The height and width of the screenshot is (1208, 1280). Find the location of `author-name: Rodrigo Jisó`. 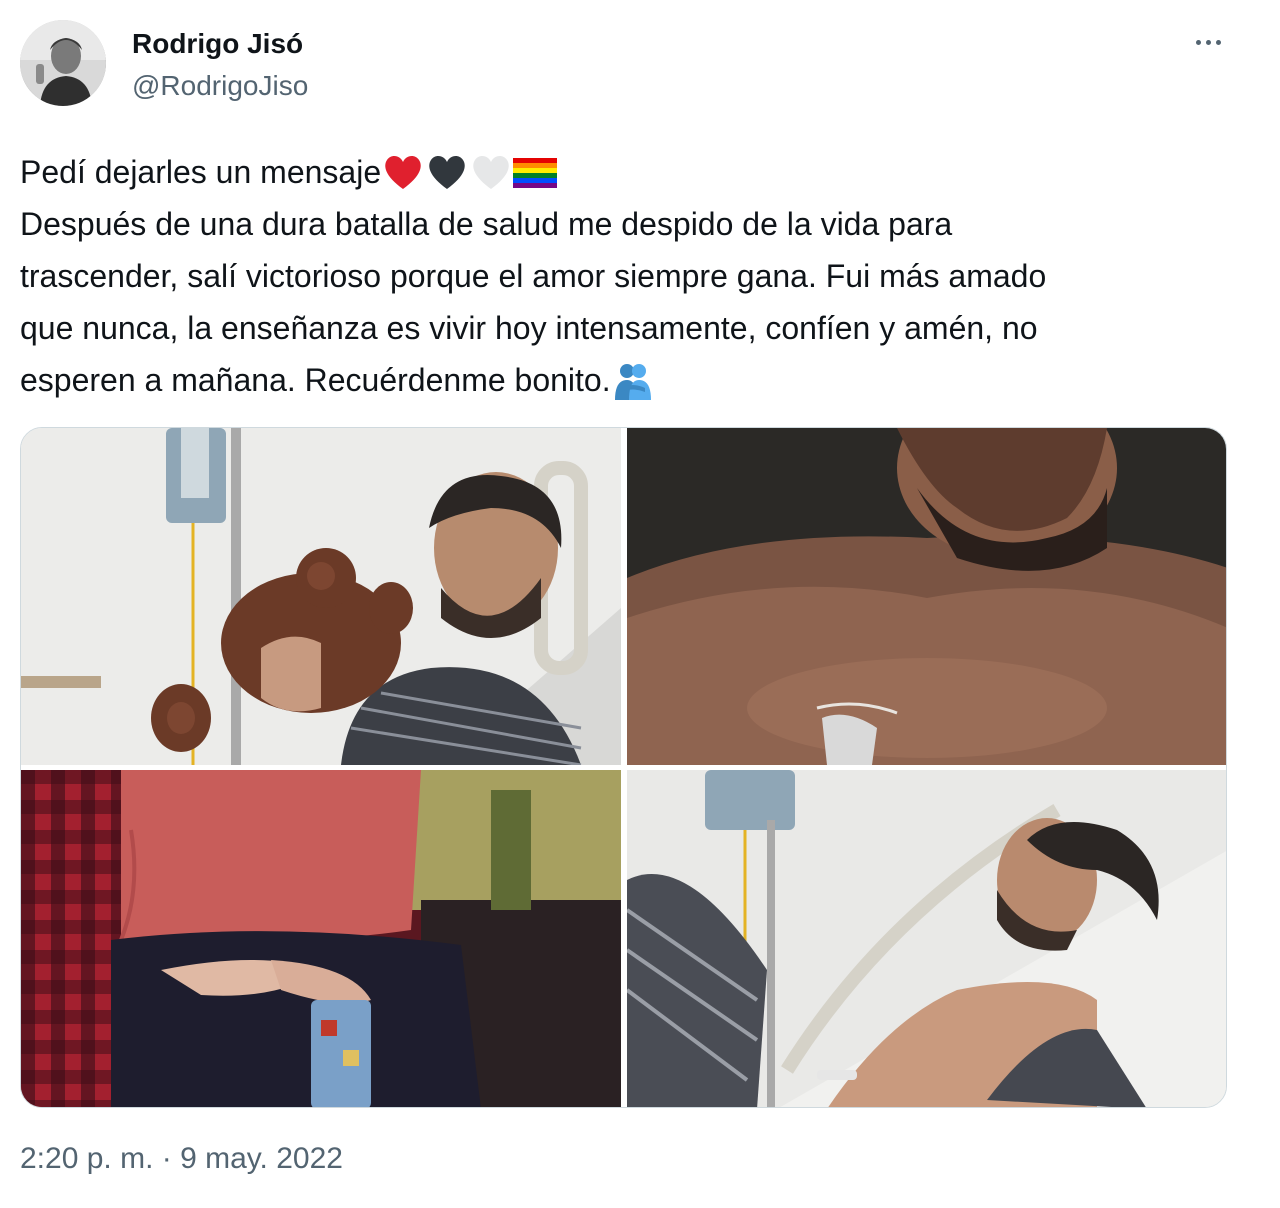

author-name: Rodrigo Jisó is located at coordinates (217, 44).